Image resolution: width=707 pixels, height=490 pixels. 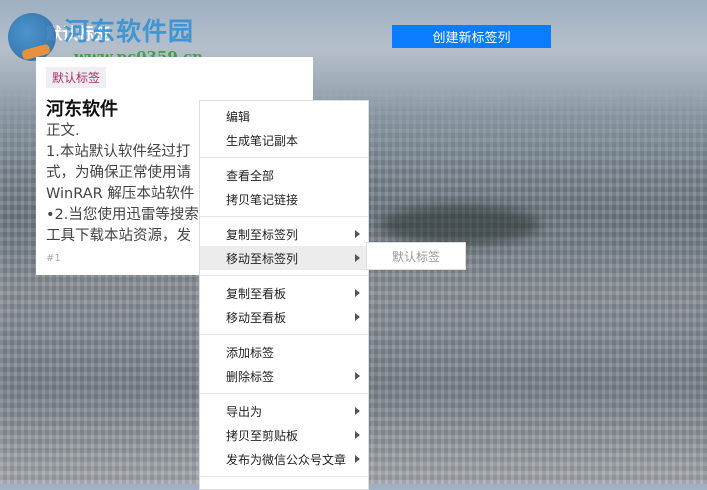 What do you see at coordinates (262, 435) in the screenshot?
I see `menu-item-label: 拷贝至剪贴板` at bounding box center [262, 435].